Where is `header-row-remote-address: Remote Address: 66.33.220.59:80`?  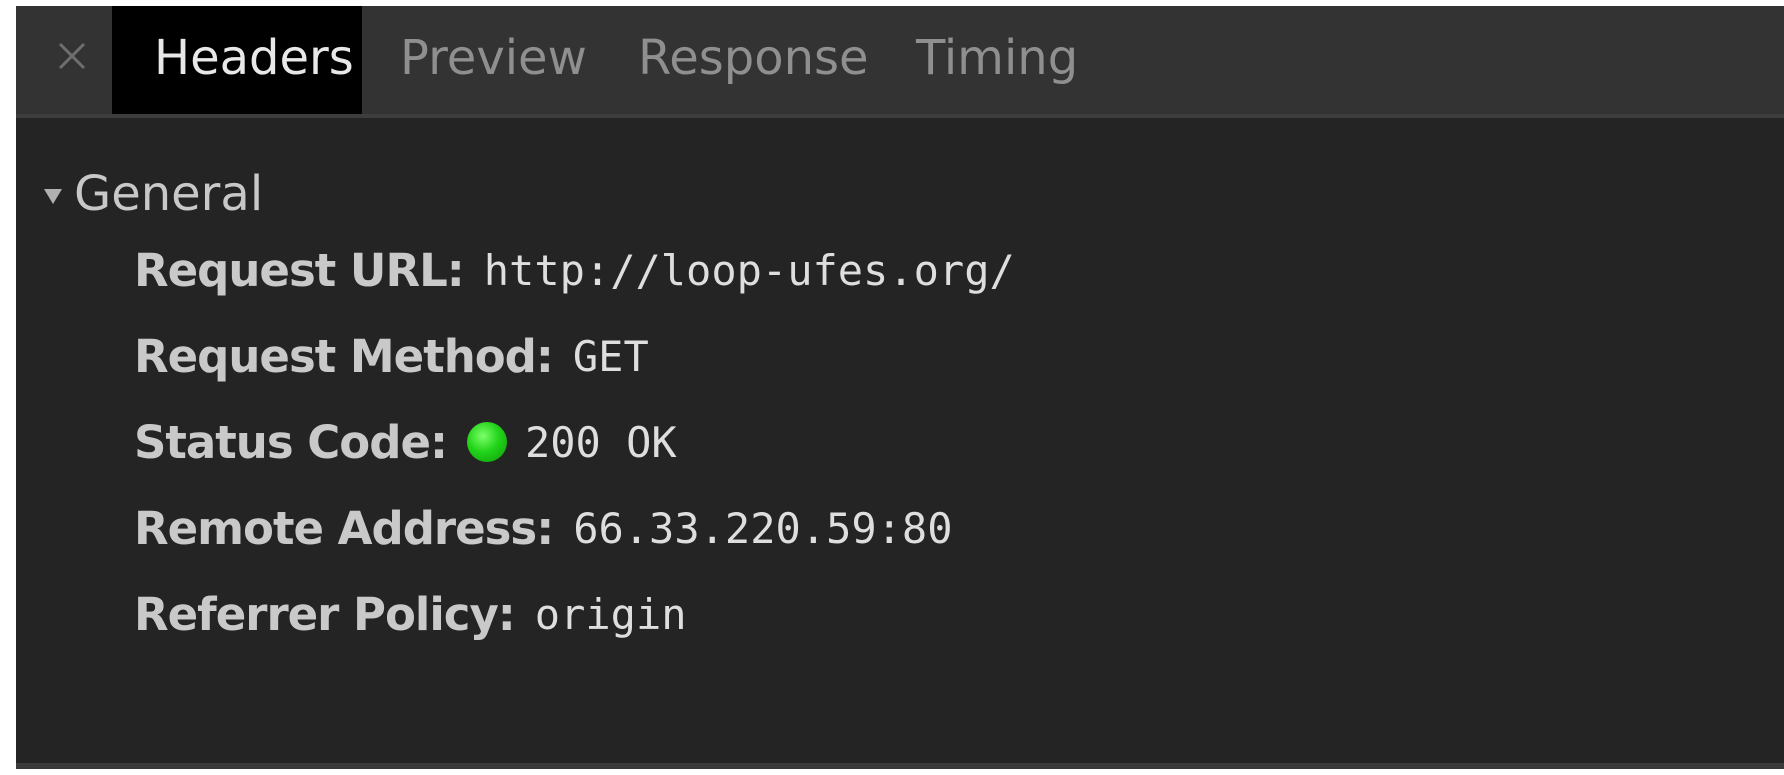 header-row-remote-address: Remote Address: 66.33.220.59:80 is located at coordinates (543, 528).